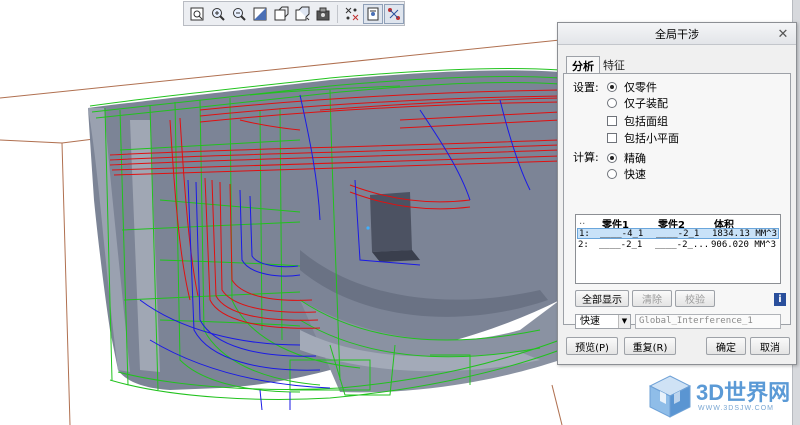  I want to click on quick-label: 快速, so click(635, 174).